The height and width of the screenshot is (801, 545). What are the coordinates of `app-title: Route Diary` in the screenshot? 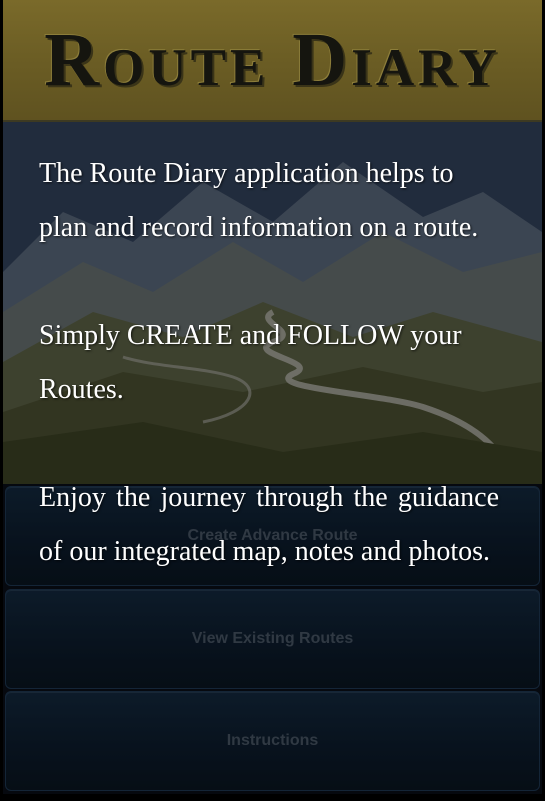 It's located at (272, 60).